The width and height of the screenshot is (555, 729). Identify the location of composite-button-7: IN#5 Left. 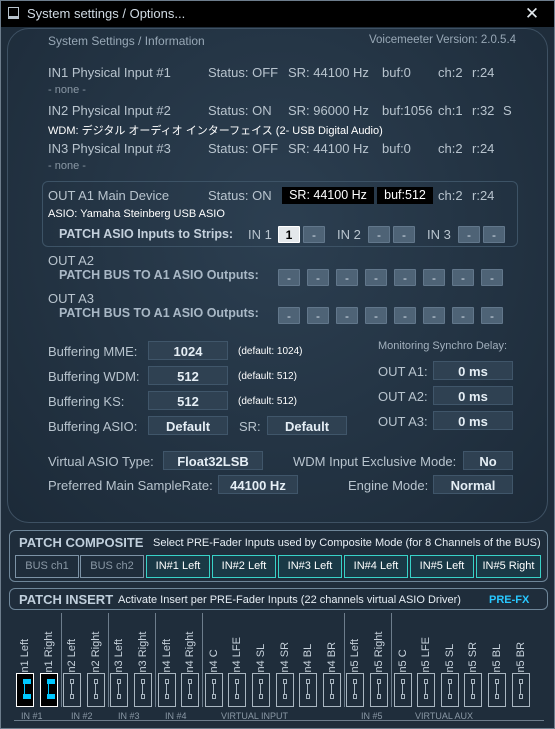
(442, 566).